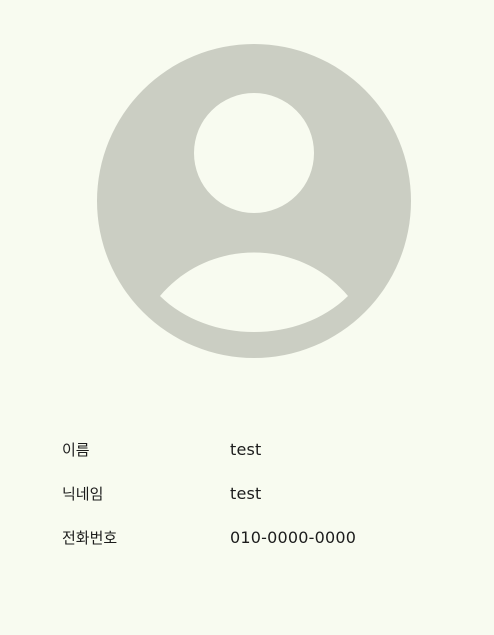  Describe the element at coordinates (76, 449) in the screenshot. I see `name-label: 이름` at that location.